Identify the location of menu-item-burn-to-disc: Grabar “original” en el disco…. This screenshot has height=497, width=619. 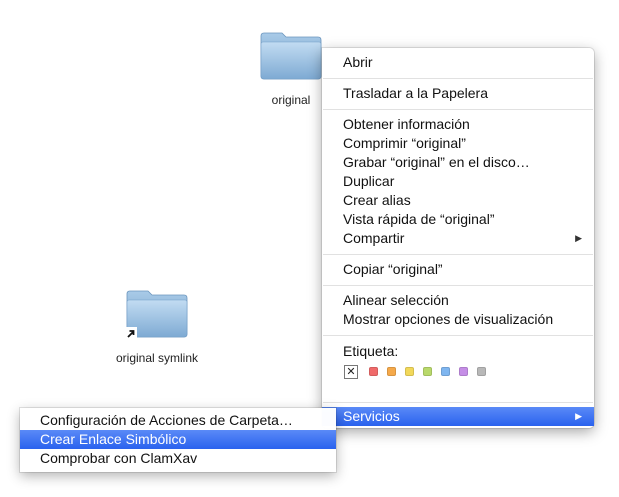
(458, 162).